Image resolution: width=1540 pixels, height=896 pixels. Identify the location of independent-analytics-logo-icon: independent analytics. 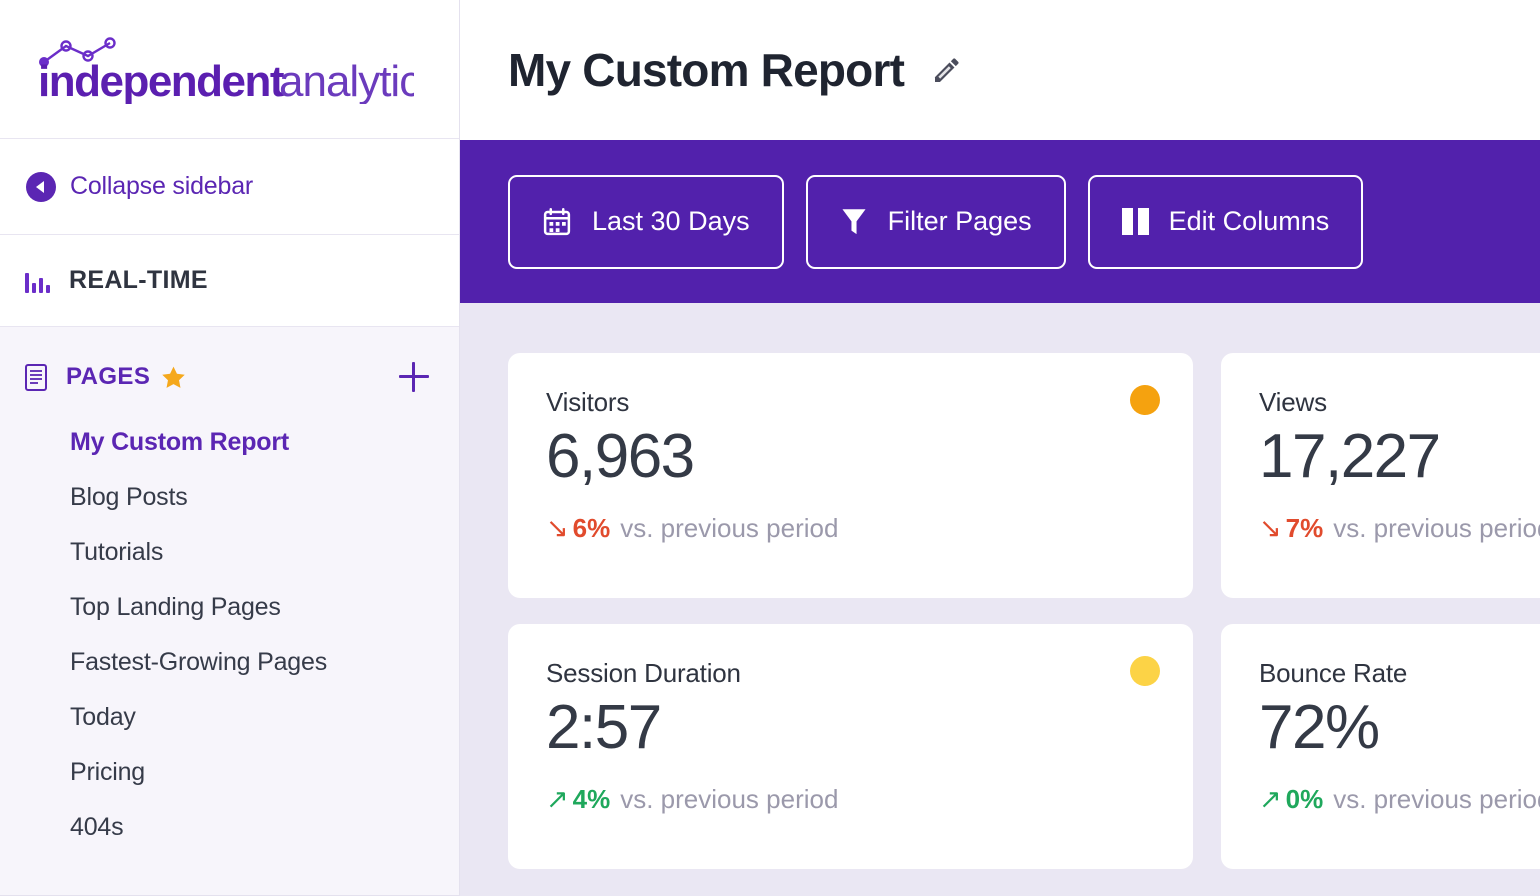
(226, 70).